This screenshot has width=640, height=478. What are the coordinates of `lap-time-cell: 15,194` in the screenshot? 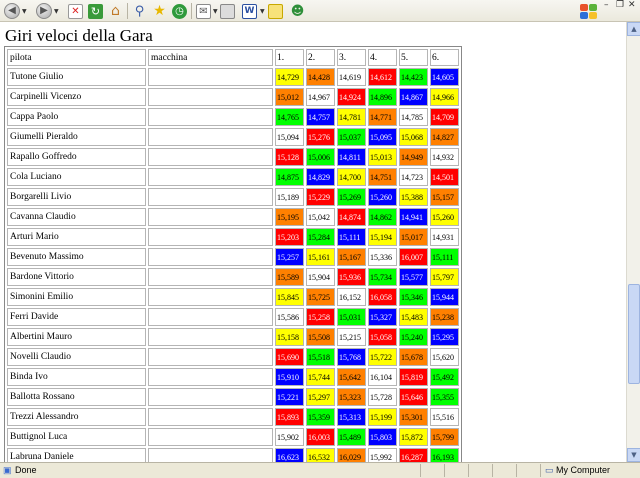 It's located at (382, 237).